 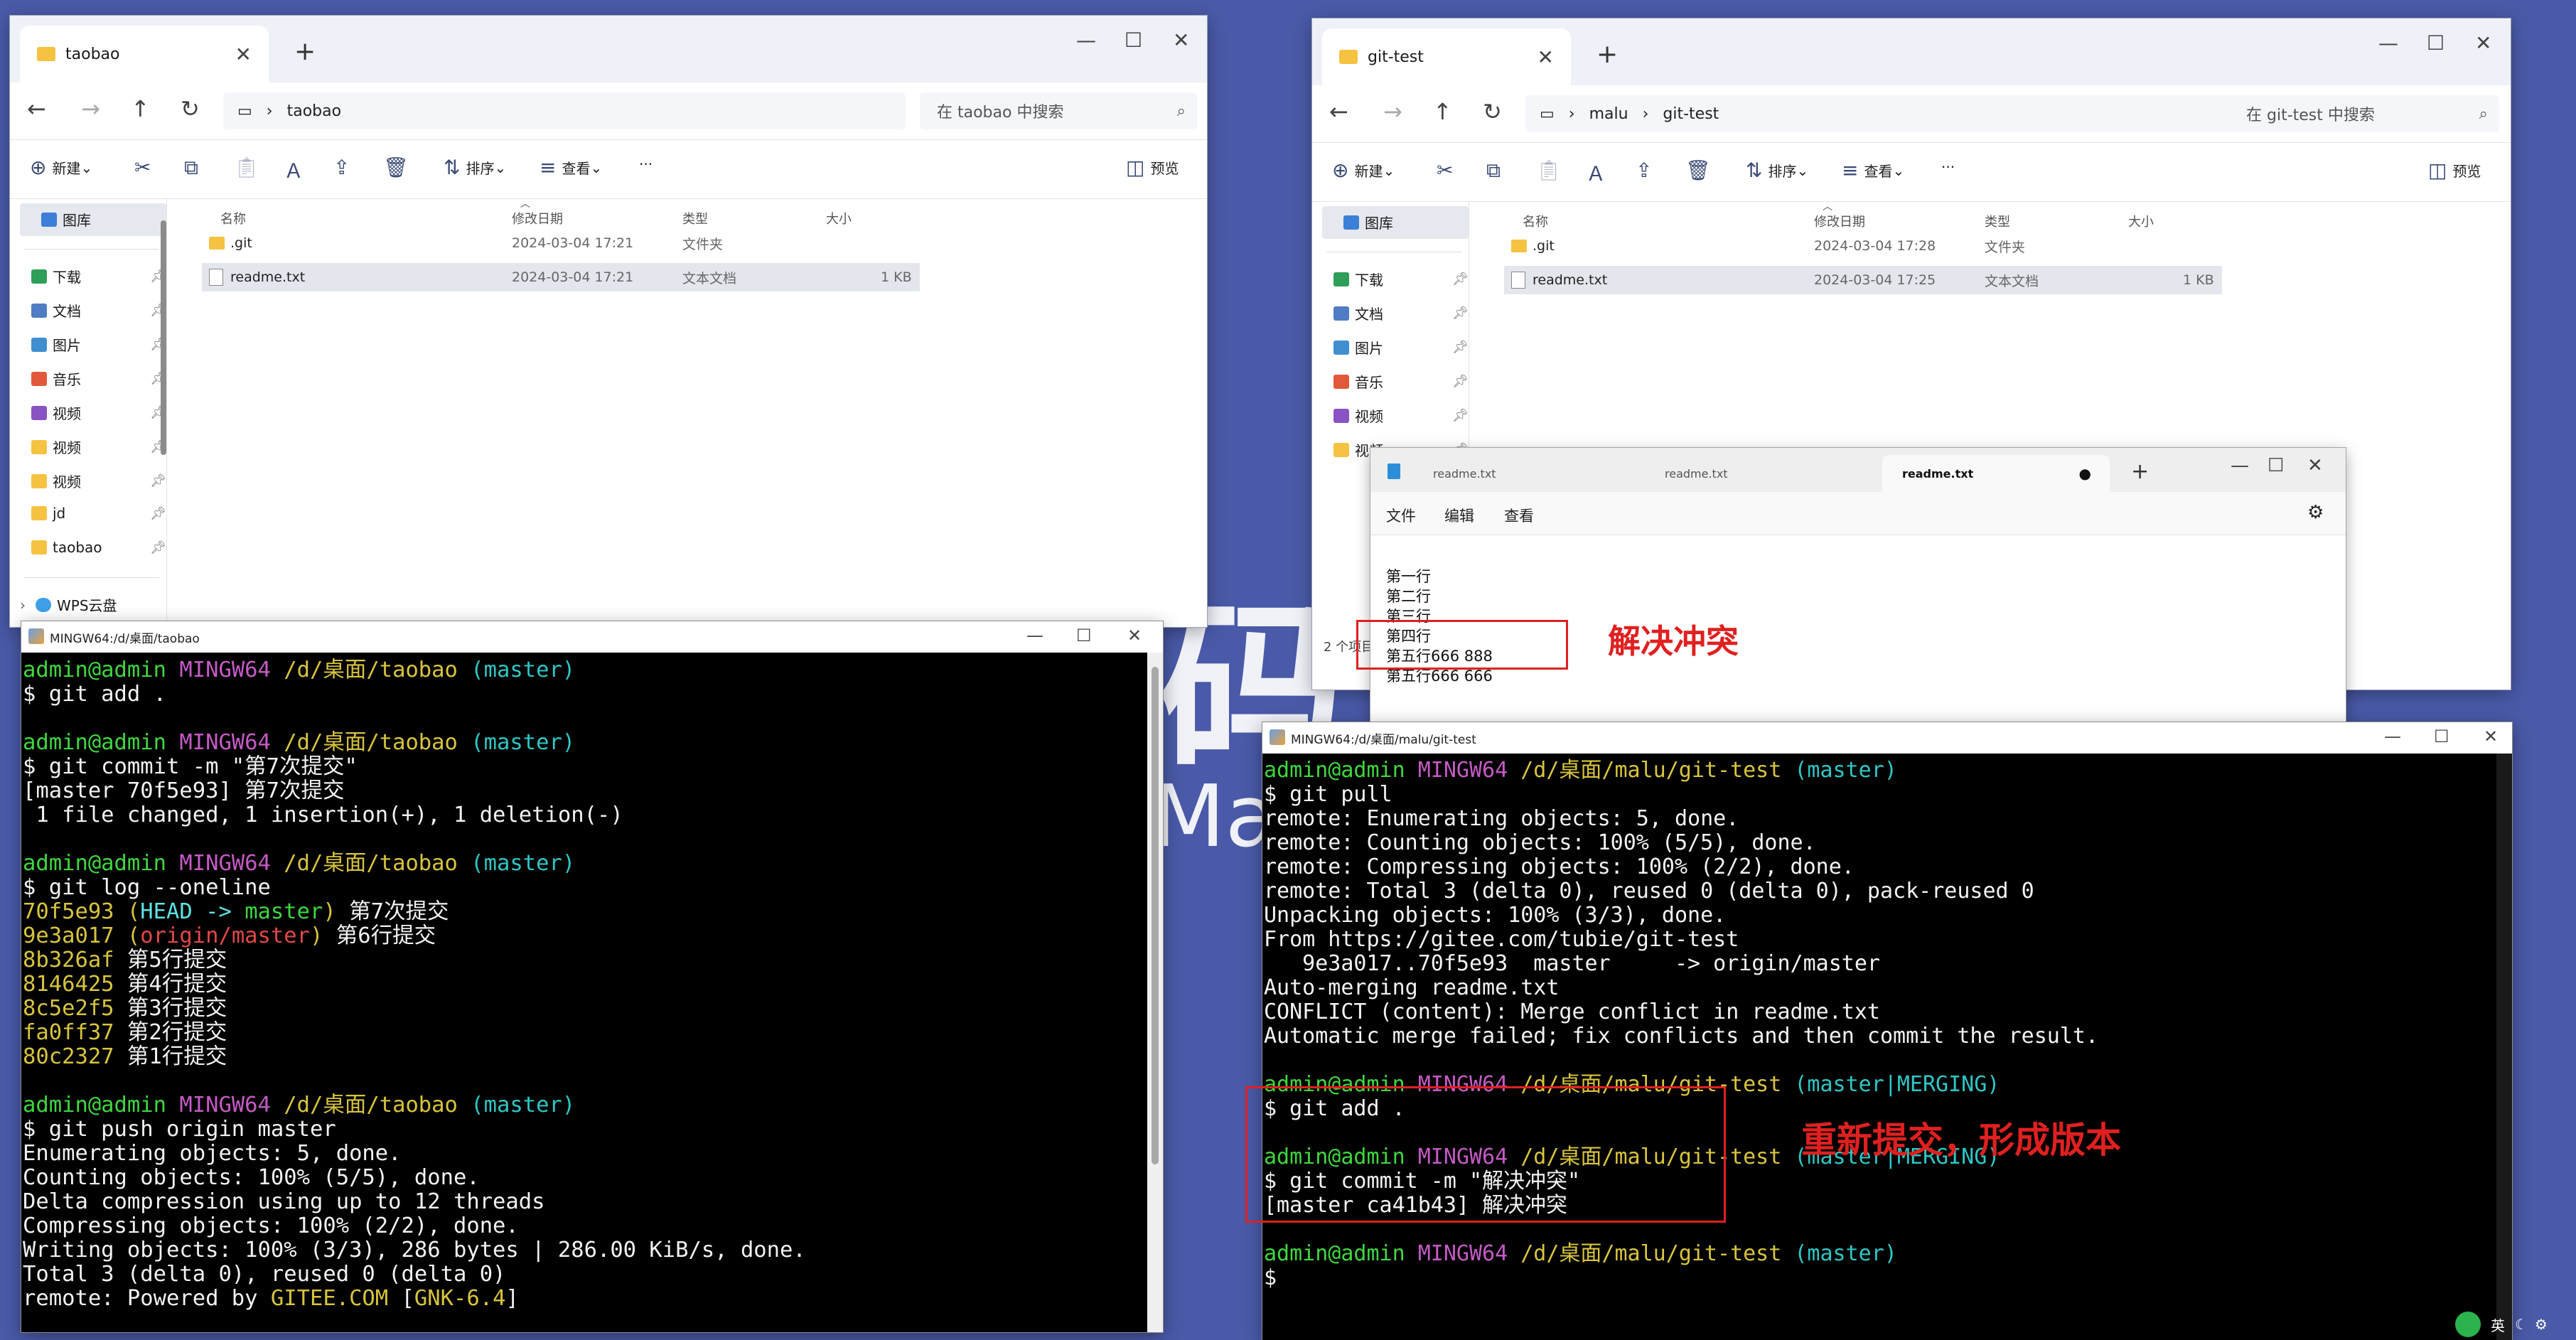 What do you see at coordinates (1691, 114) in the screenshot?
I see `breadcrumb-item: git-test` at bounding box center [1691, 114].